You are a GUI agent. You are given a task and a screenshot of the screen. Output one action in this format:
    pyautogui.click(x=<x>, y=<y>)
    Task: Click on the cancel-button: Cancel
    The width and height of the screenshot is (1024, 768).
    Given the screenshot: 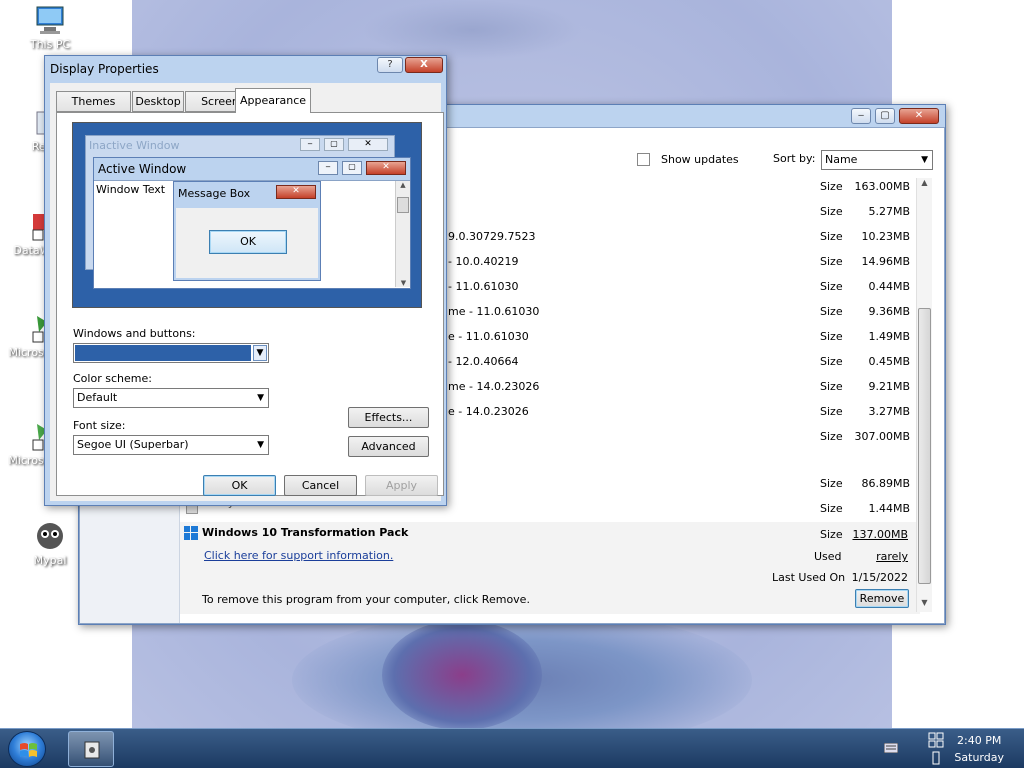 What is the action you would take?
    pyautogui.click(x=320, y=485)
    